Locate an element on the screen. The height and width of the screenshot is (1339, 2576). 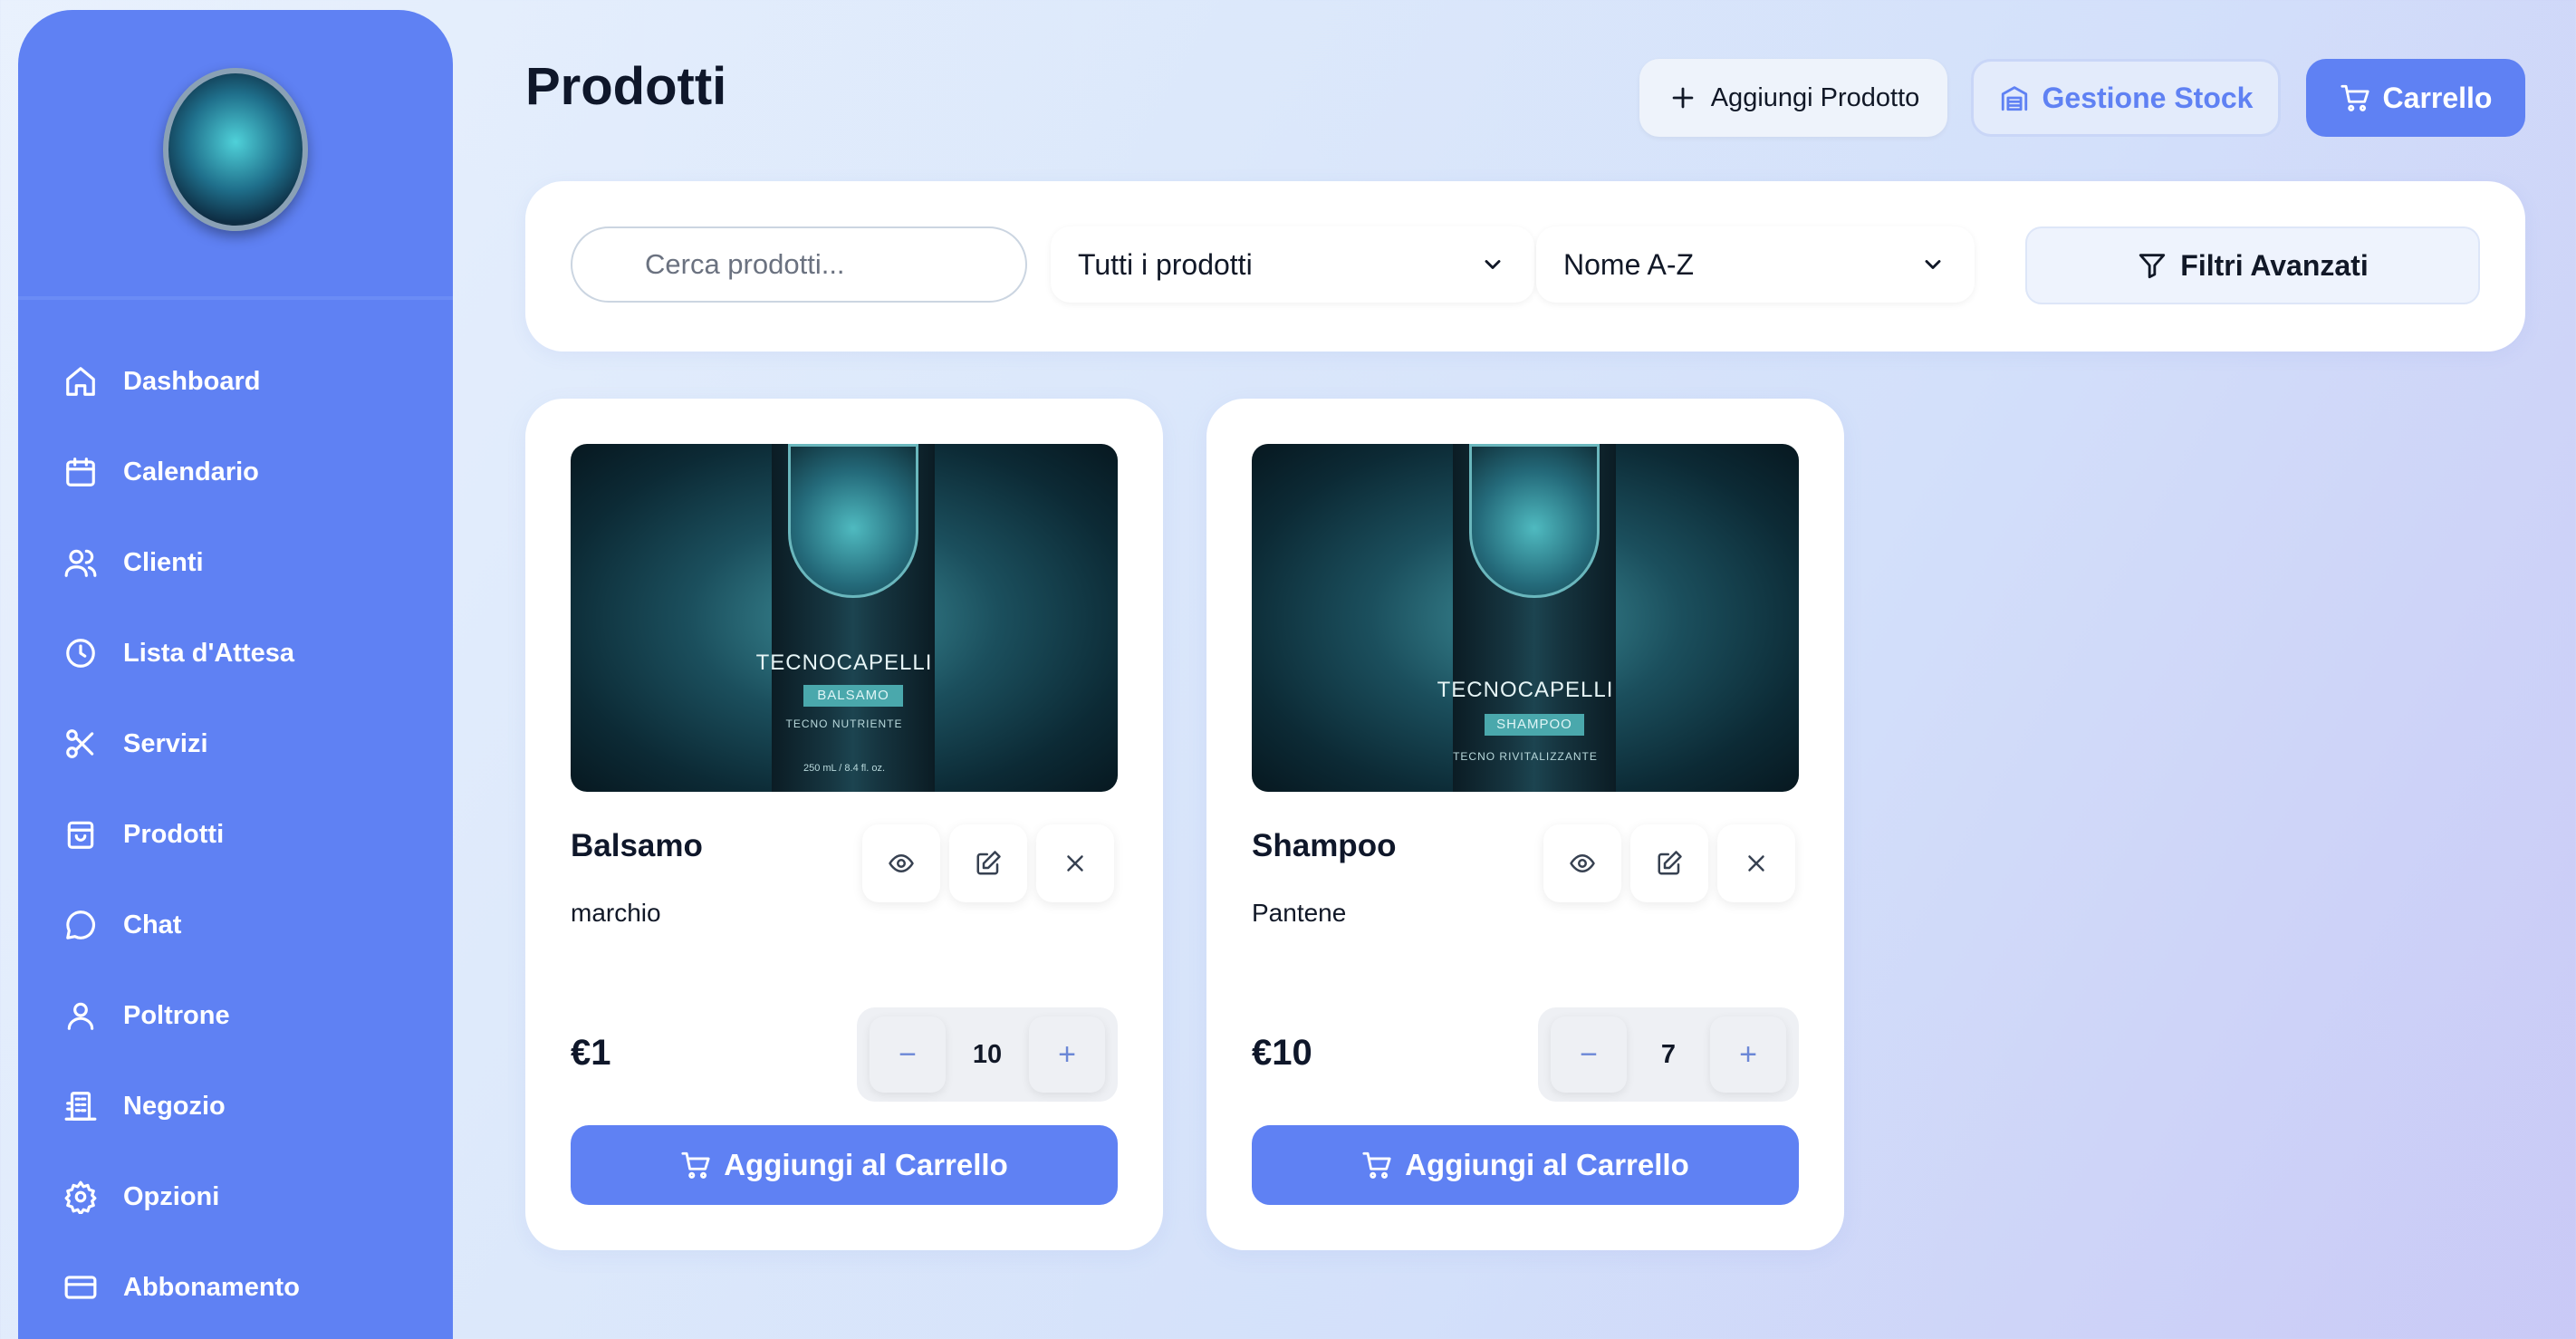
user-icon is located at coordinates (80, 1016).